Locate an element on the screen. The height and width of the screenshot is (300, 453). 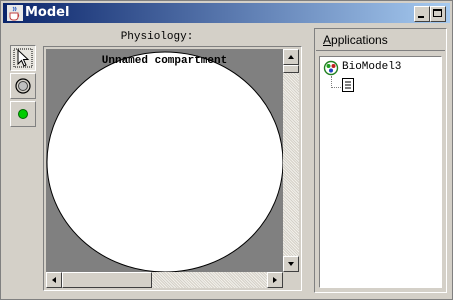
minimize-button is located at coordinates (422, 14).